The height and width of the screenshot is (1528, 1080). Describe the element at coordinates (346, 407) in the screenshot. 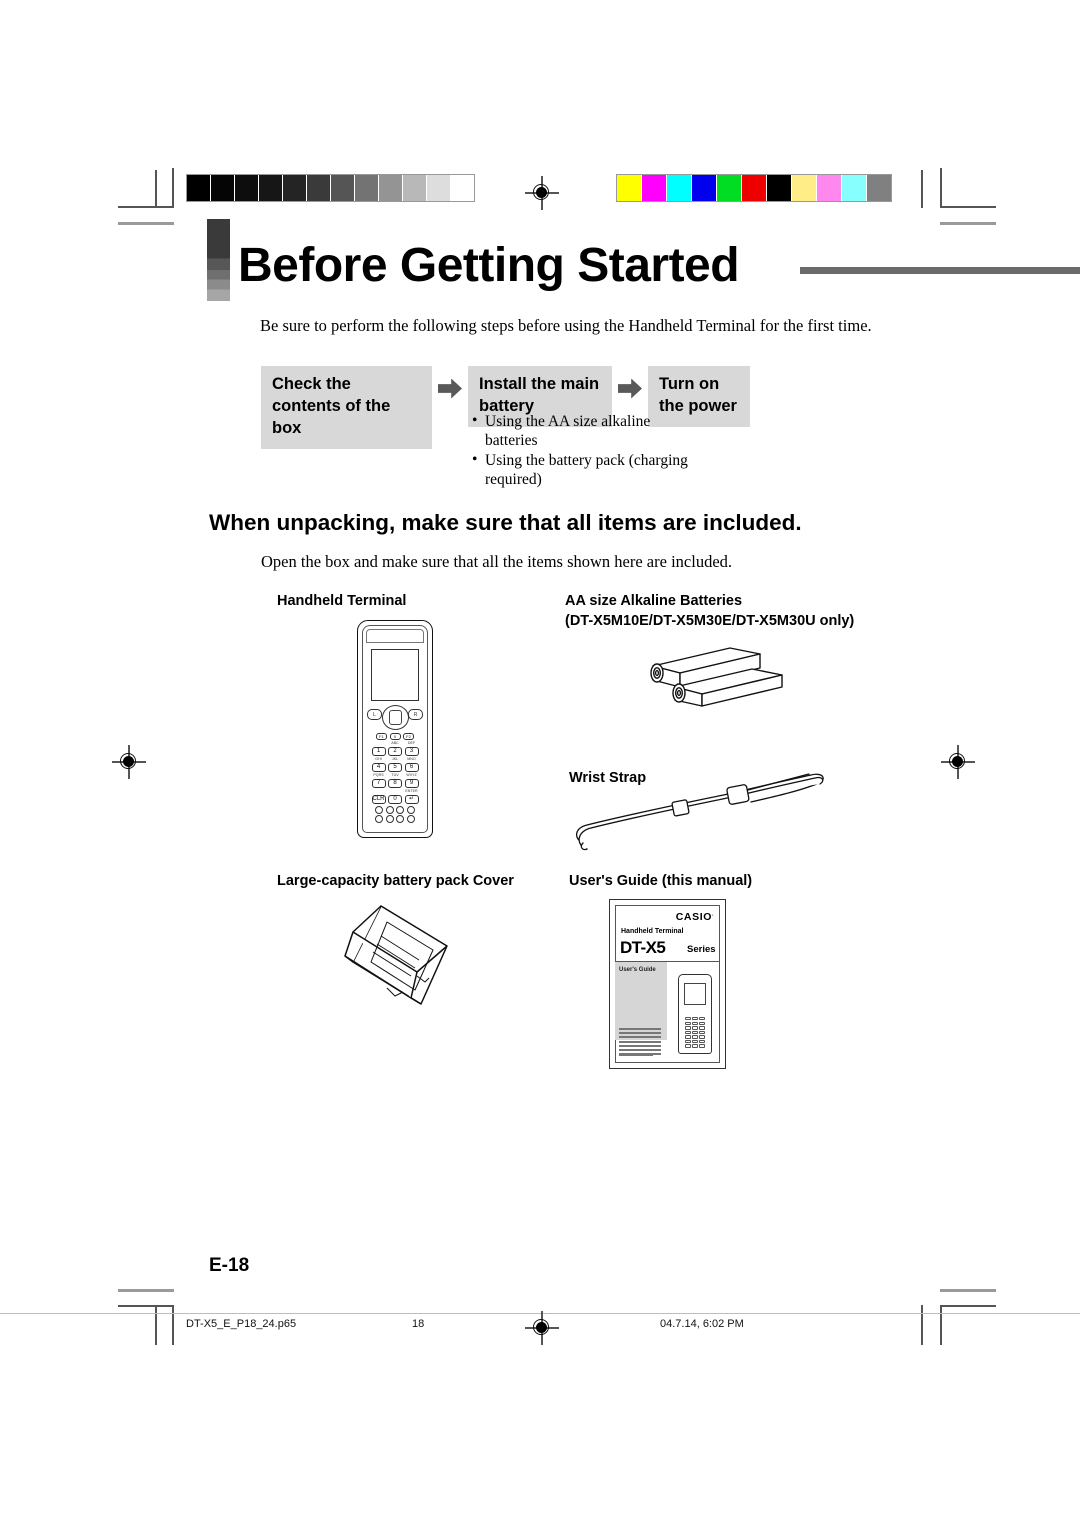

I see `step-box-check-contents: Check the contents of the box` at that location.